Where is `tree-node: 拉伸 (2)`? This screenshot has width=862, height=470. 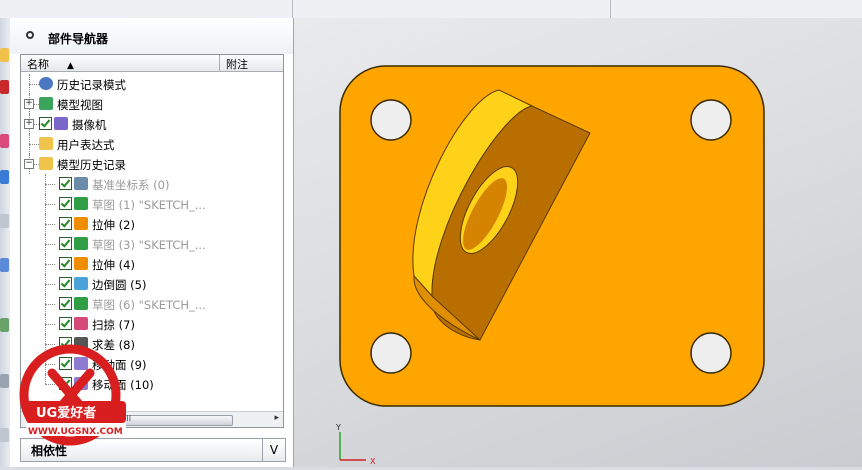
tree-node: 拉伸 (2) is located at coordinates (152, 224).